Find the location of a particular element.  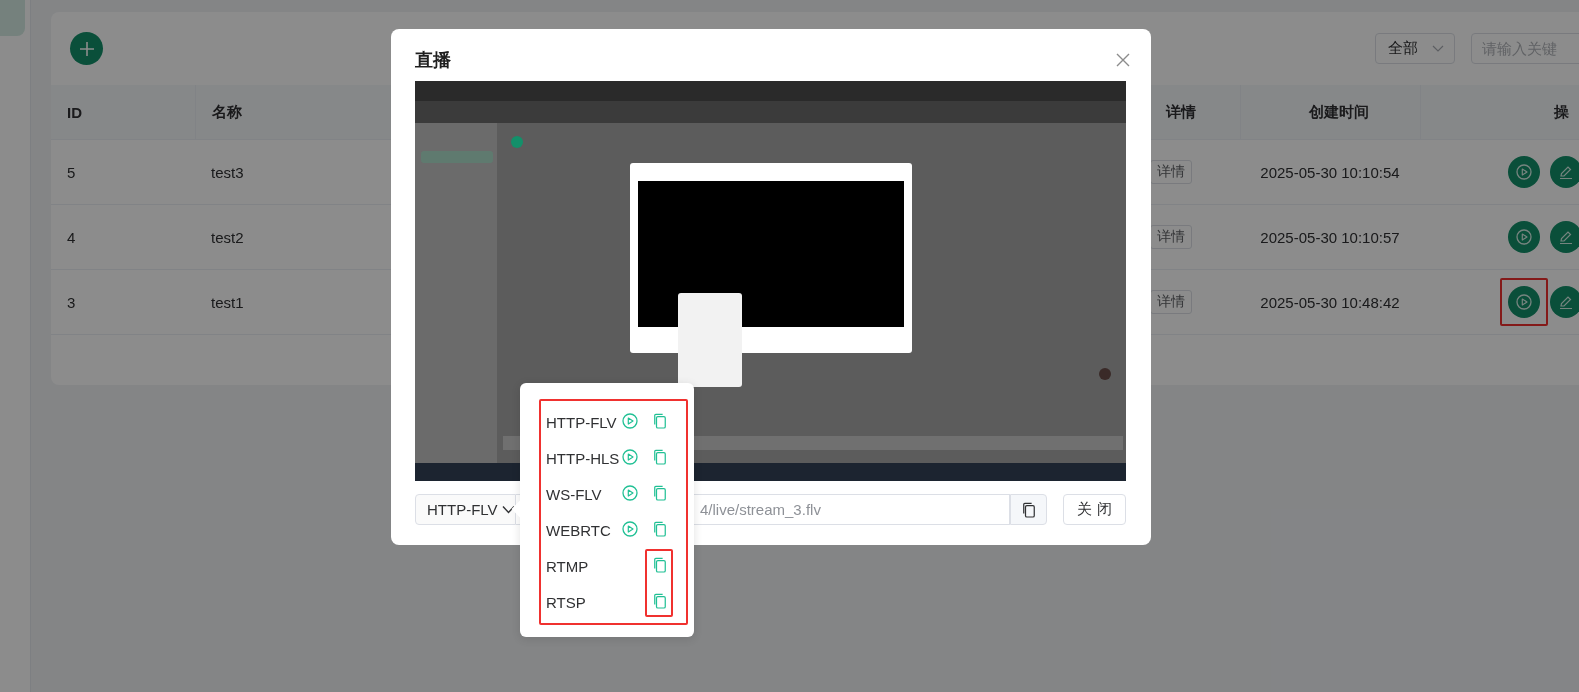

protocol-select: HTTP-FLV is located at coordinates (465, 509).